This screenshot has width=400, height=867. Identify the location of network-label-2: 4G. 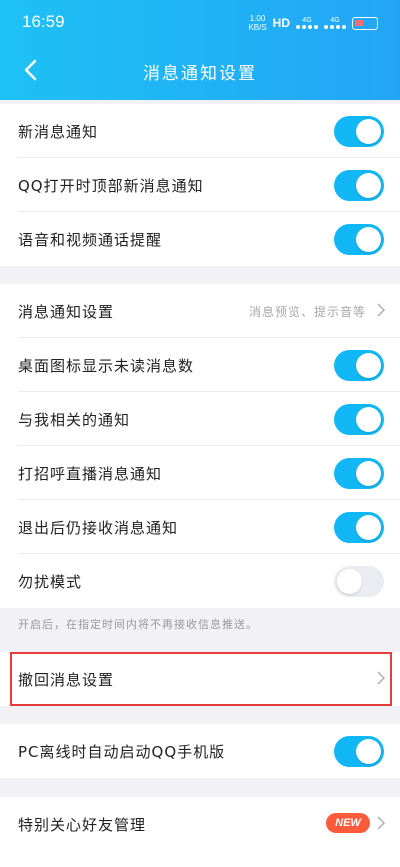
(335, 20).